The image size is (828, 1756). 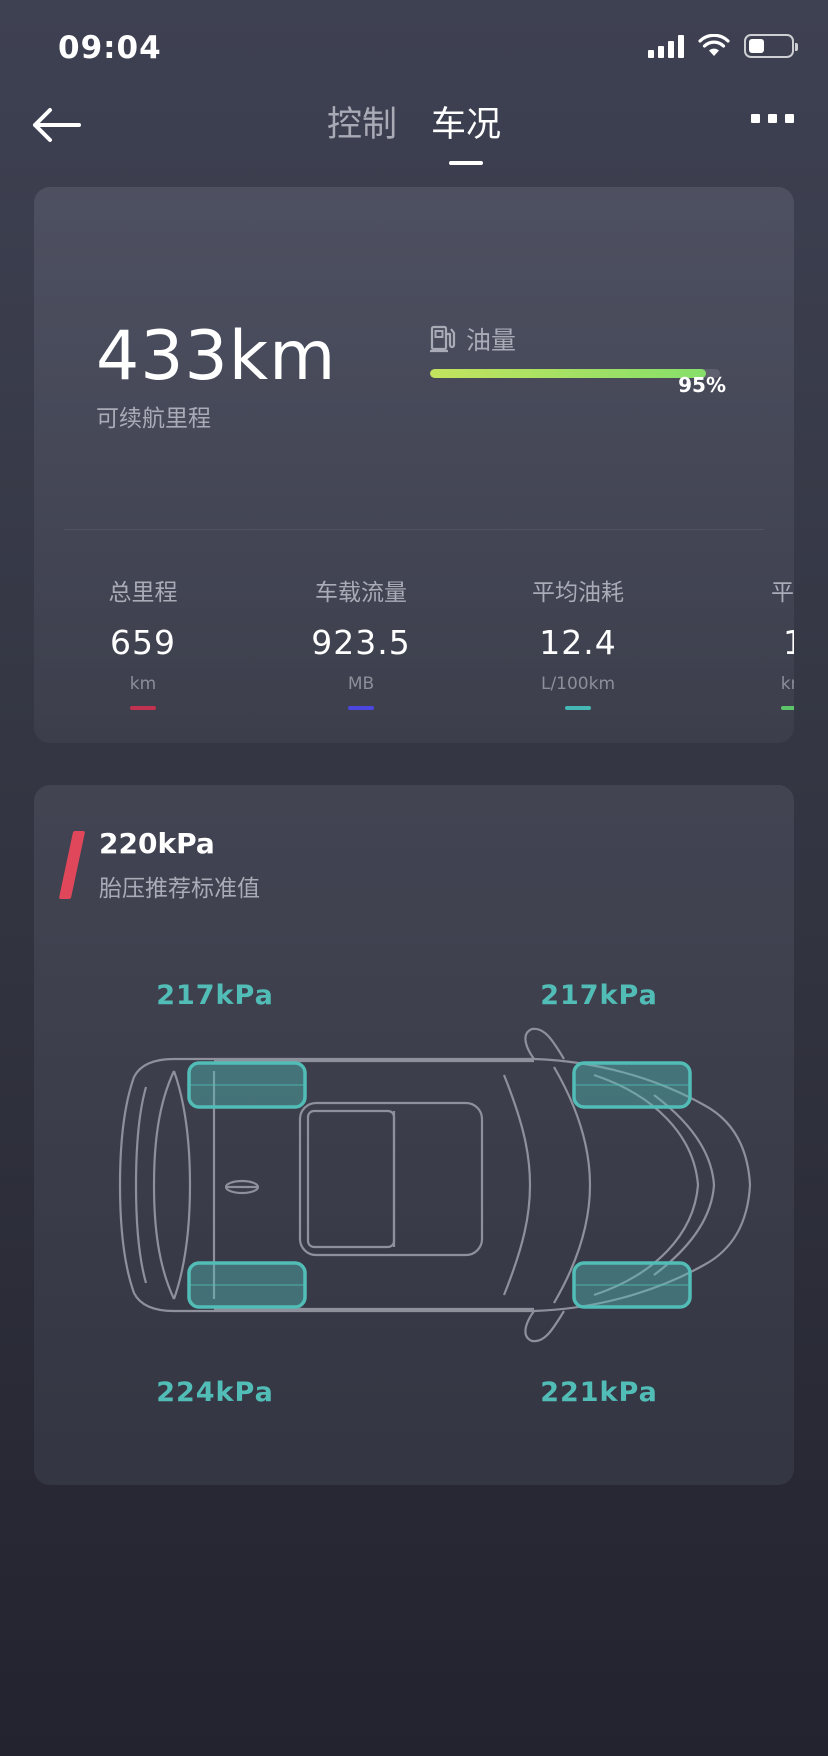 What do you see at coordinates (491, 340) in the screenshot?
I see `fuel-label: 油量` at bounding box center [491, 340].